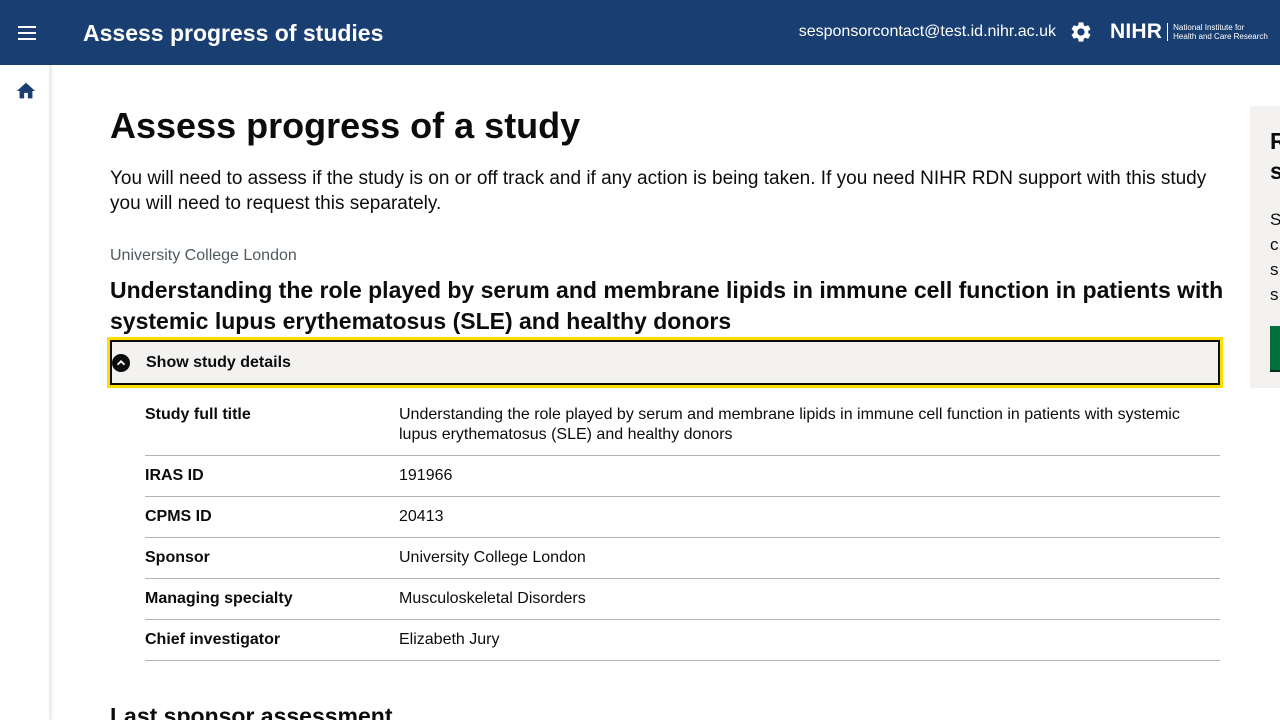  What do you see at coordinates (26, 91) in the screenshot?
I see `home-icon` at bounding box center [26, 91].